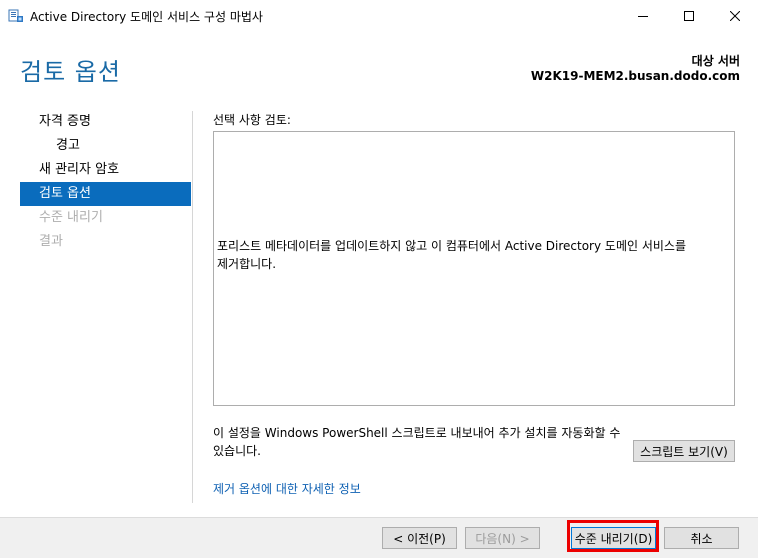 The height and width of the screenshot is (558, 758). I want to click on page-title: 검토 옵션, so click(70, 72).